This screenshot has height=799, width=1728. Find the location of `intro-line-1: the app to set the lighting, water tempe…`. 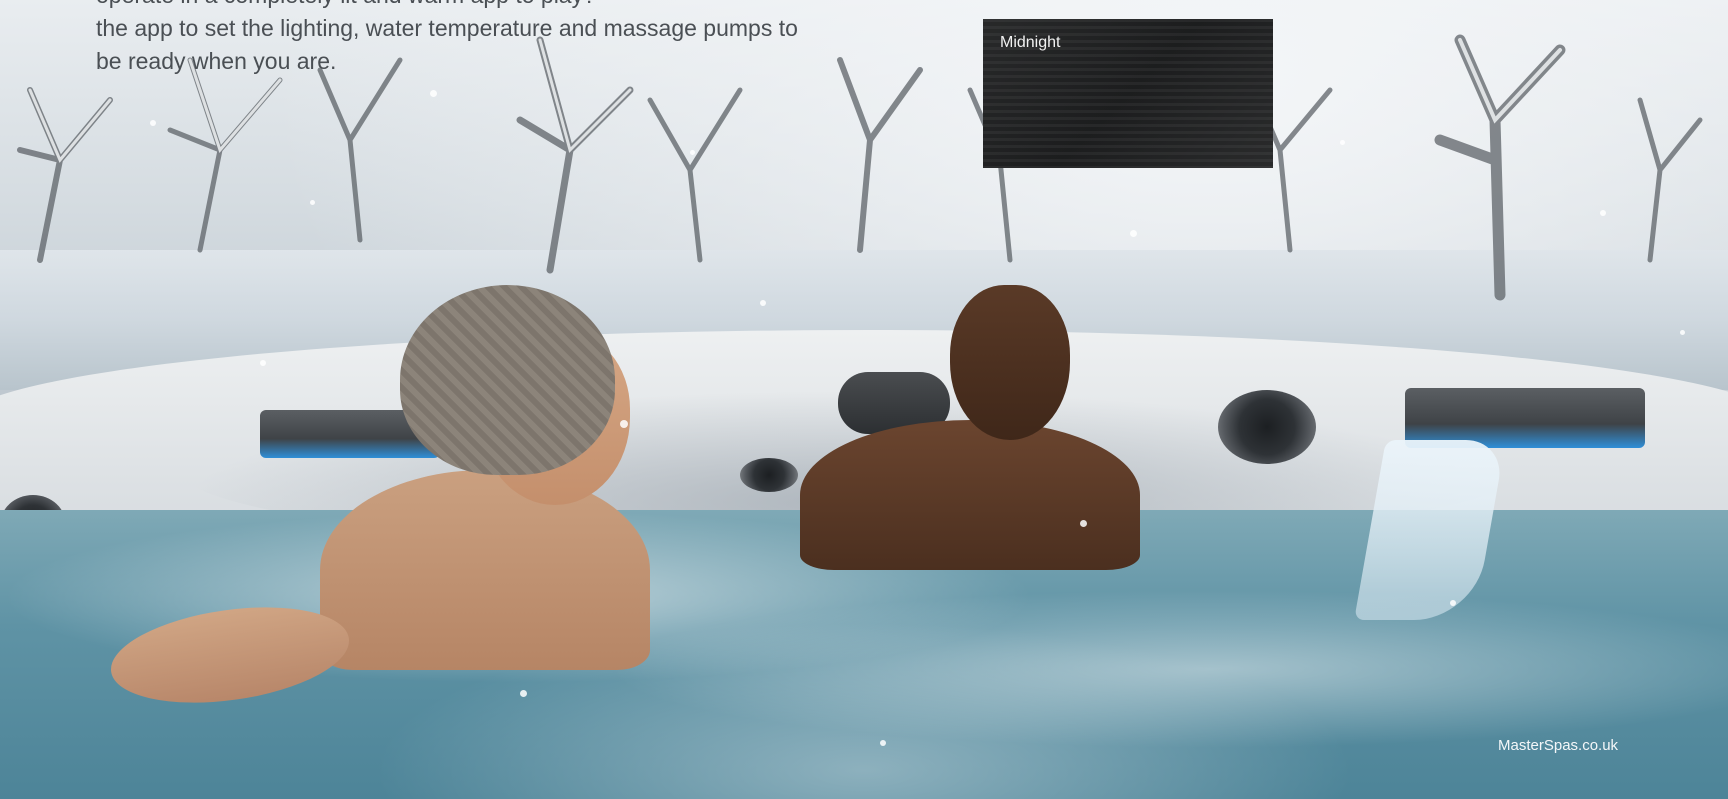

intro-line-1: the app to set the lighting, water tempe… is located at coordinates (447, 28).